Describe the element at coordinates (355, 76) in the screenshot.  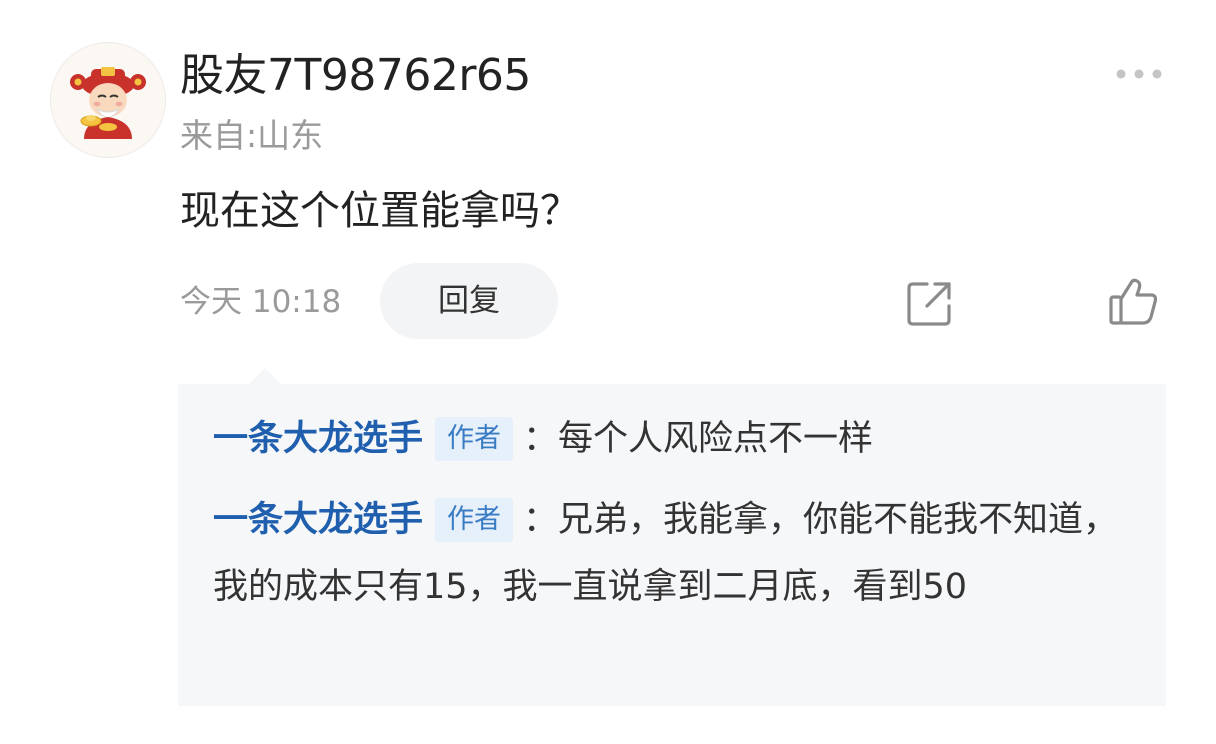
I see `username: 股友7T98762r65` at that location.